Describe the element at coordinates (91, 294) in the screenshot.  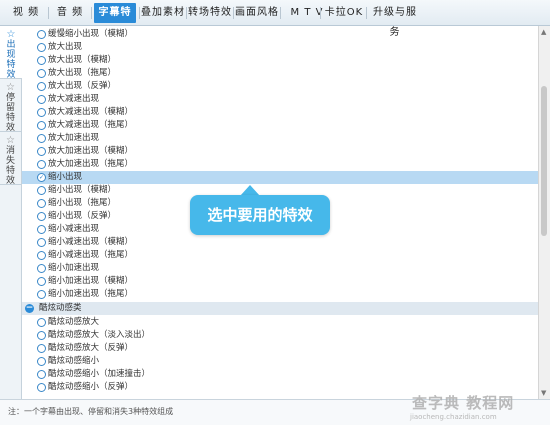
I see `list-item-label: 缩小加速出现（拖尾）` at that location.